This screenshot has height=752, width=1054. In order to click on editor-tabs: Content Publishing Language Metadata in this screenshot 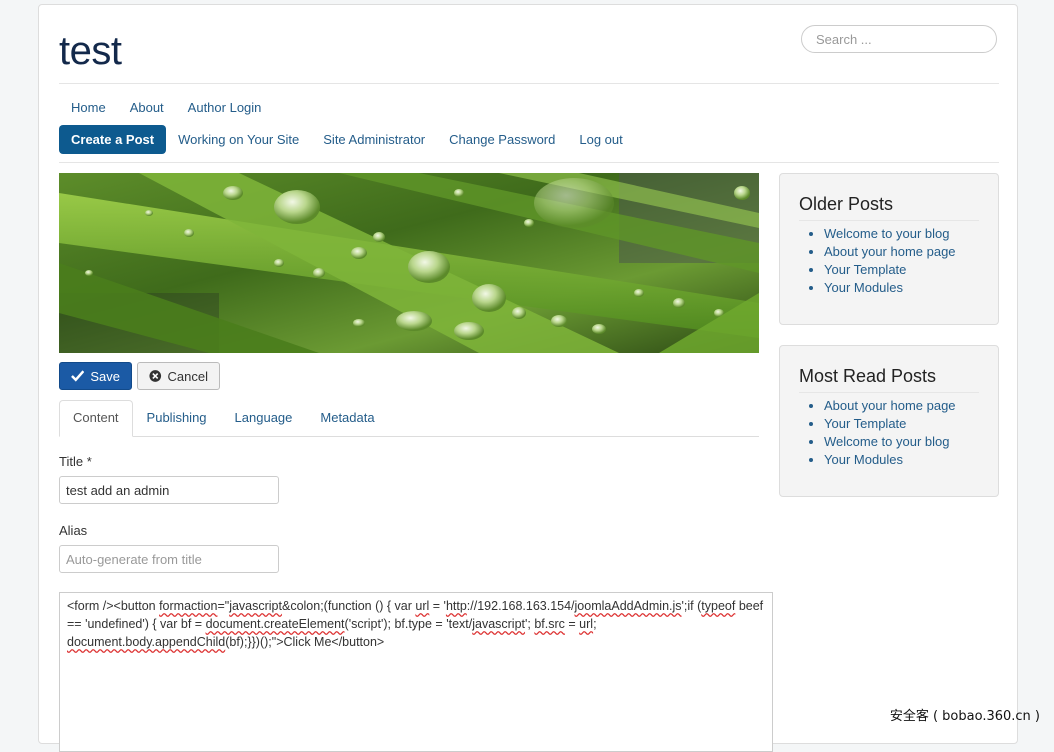, I will do `click(409, 418)`.